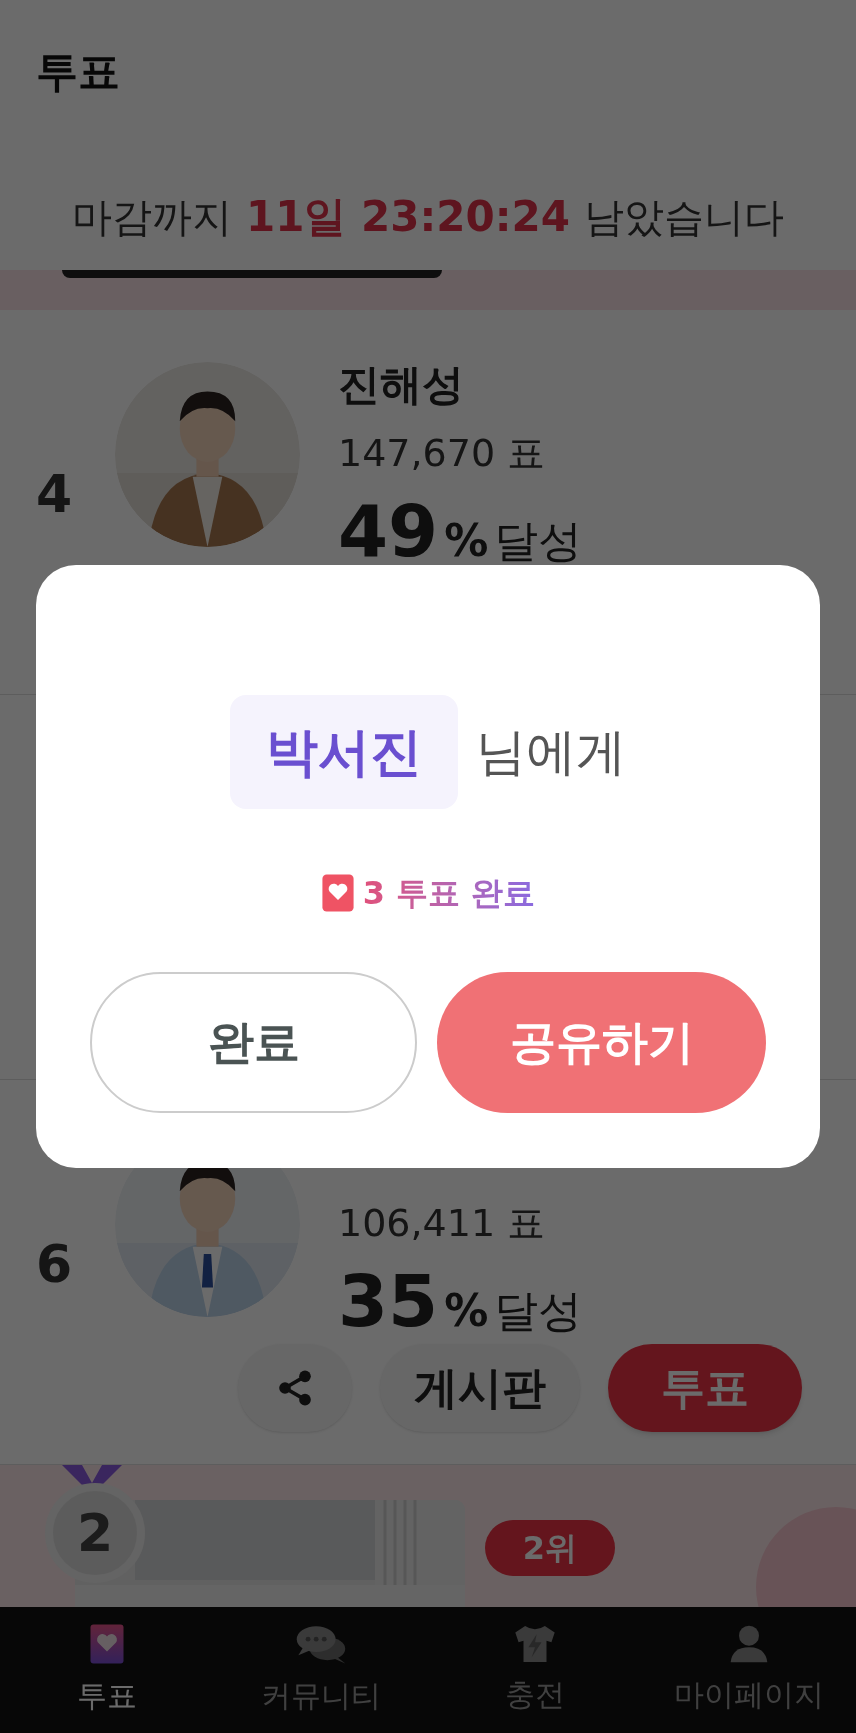  Describe the element at coordinates (550, 1548) in the screenshot. I see `rank-badge: 2위` at that location.